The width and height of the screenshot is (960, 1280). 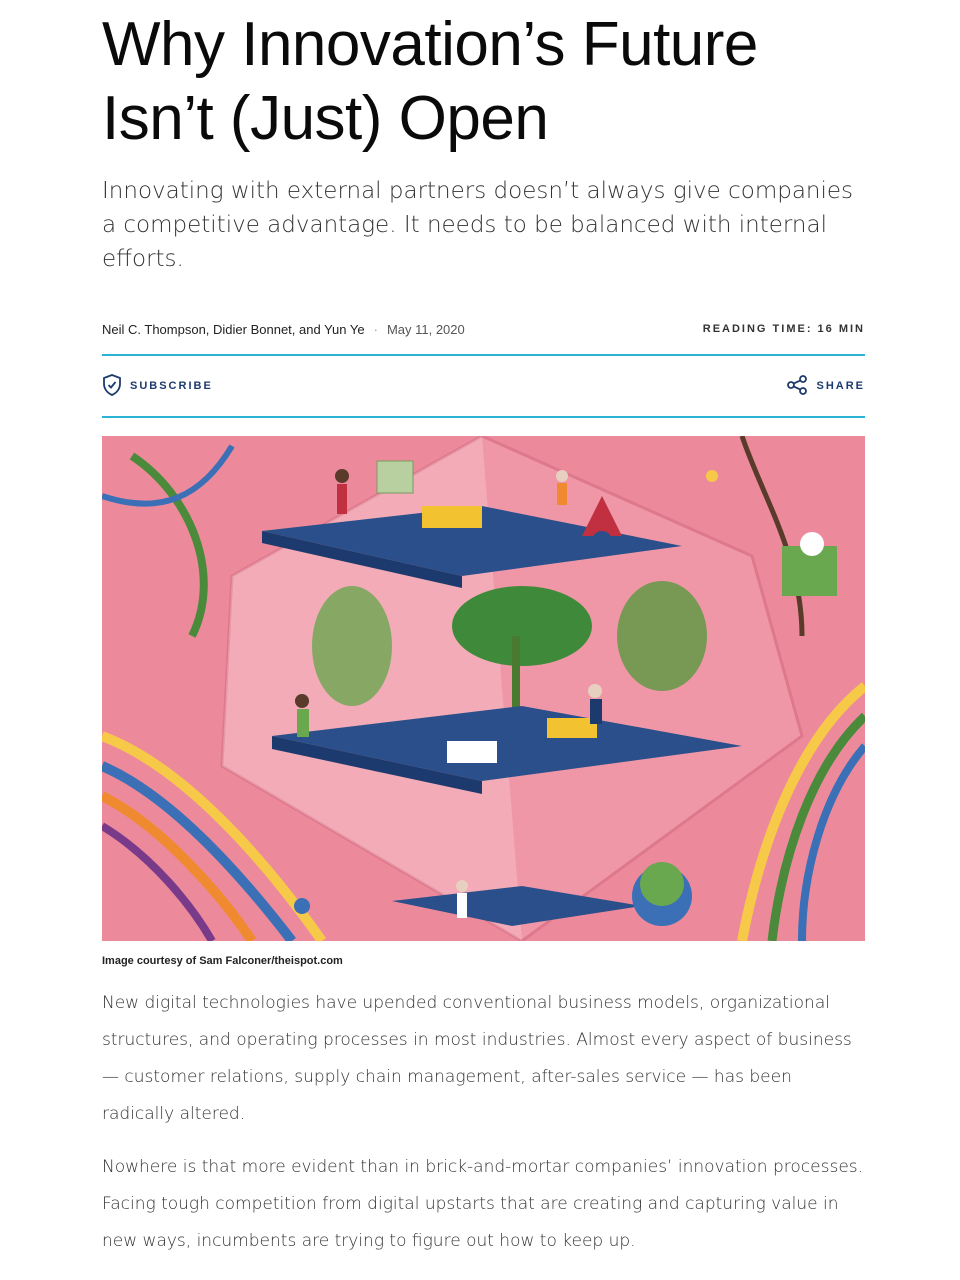 I want to click on share-button: SHARE, so click(x=825, y=386).